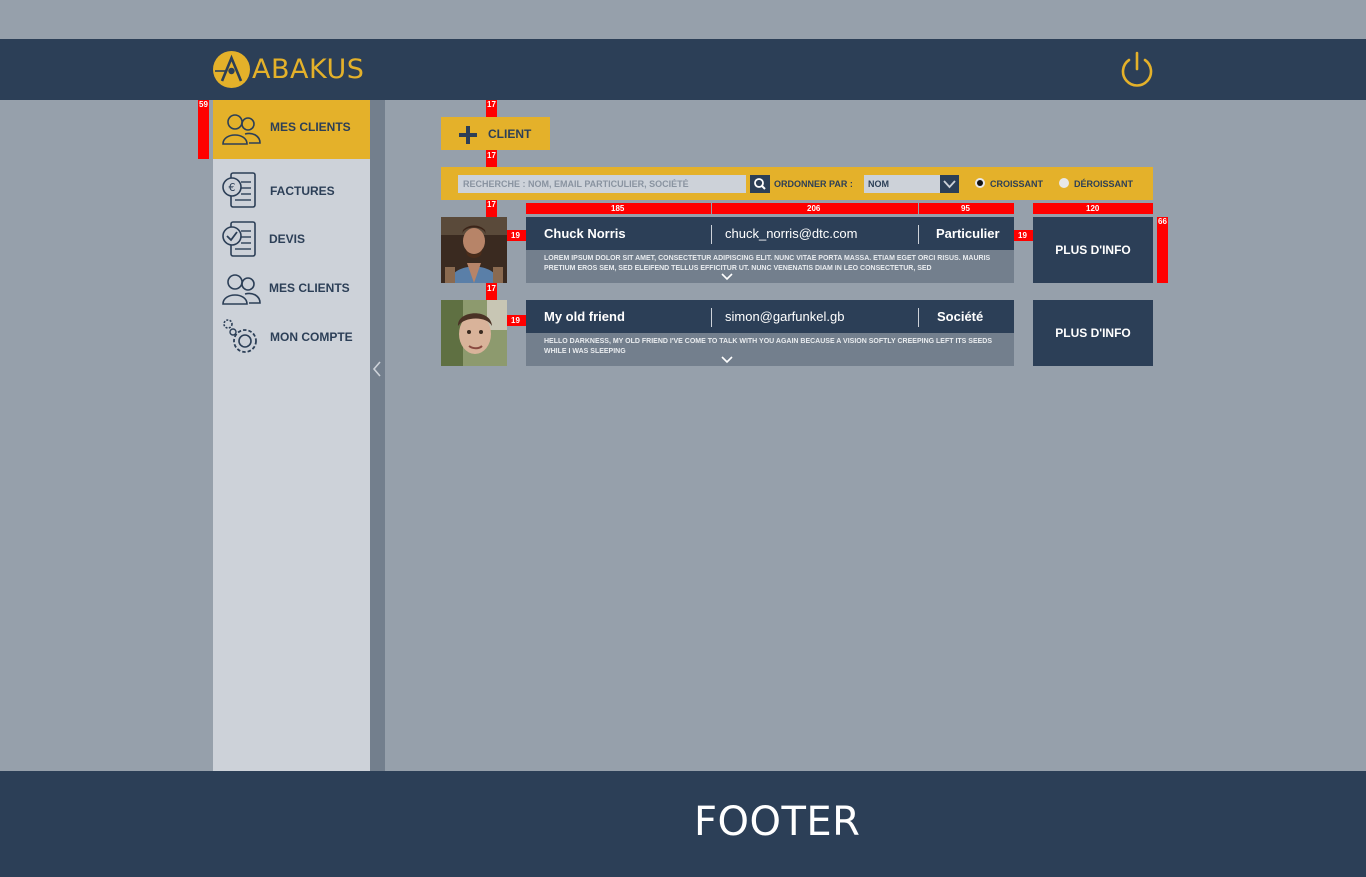 The height and width of the screenshot is (877, 1366). I want to click on chevron-left-icon, so click(377, 369).